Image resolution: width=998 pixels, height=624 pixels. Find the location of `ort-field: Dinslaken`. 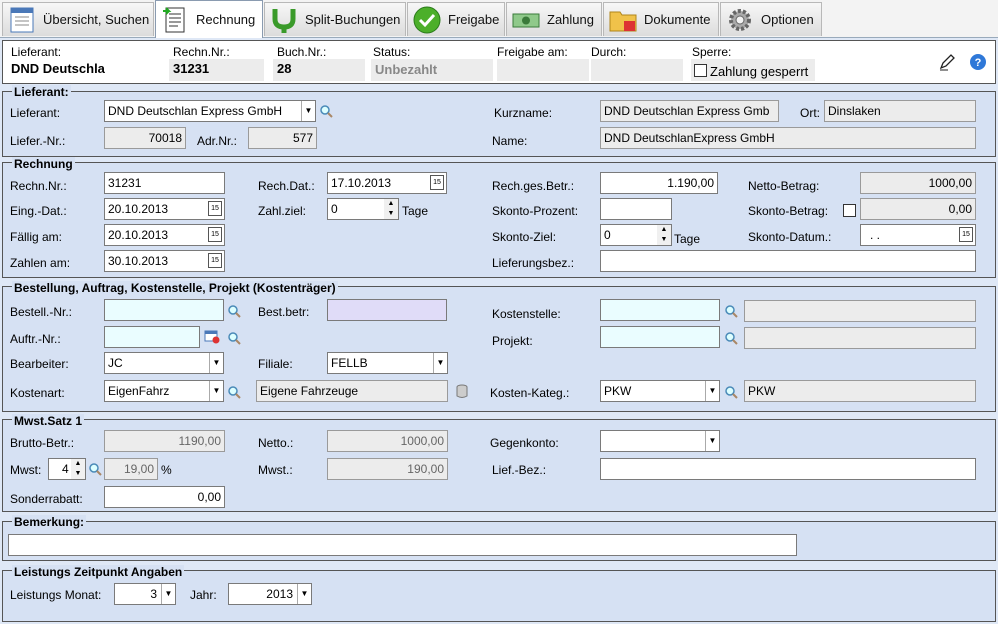

ort-field: Dinslaken is located at coordinates (900, 111).